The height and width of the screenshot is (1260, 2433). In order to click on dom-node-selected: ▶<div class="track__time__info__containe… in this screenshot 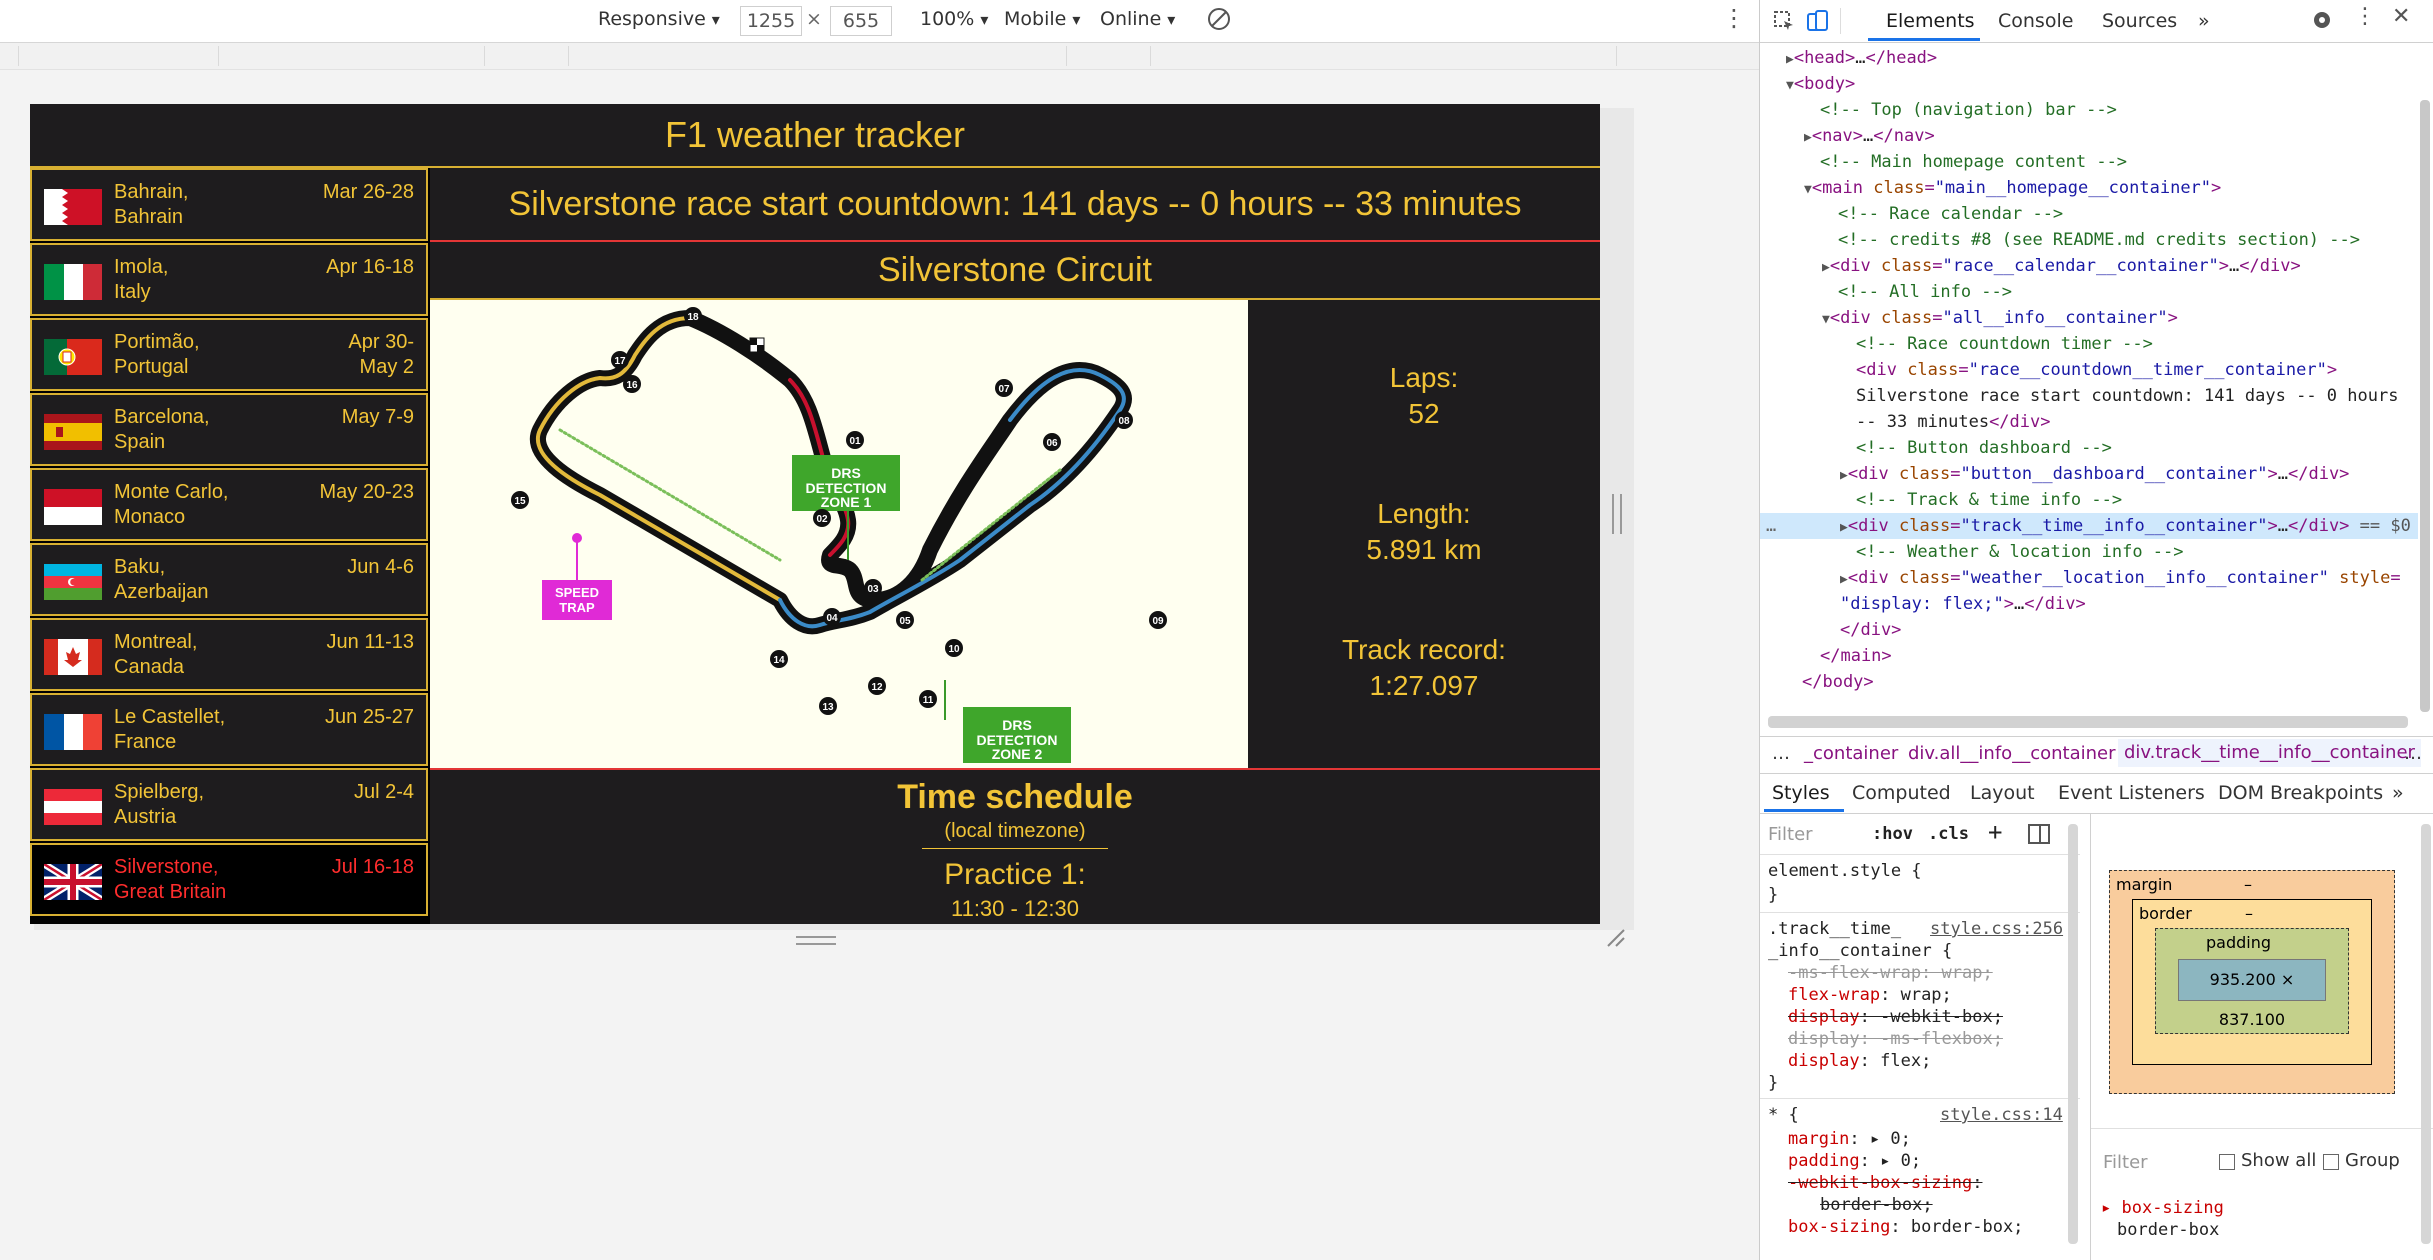, I will do `click(2125, 527)`.